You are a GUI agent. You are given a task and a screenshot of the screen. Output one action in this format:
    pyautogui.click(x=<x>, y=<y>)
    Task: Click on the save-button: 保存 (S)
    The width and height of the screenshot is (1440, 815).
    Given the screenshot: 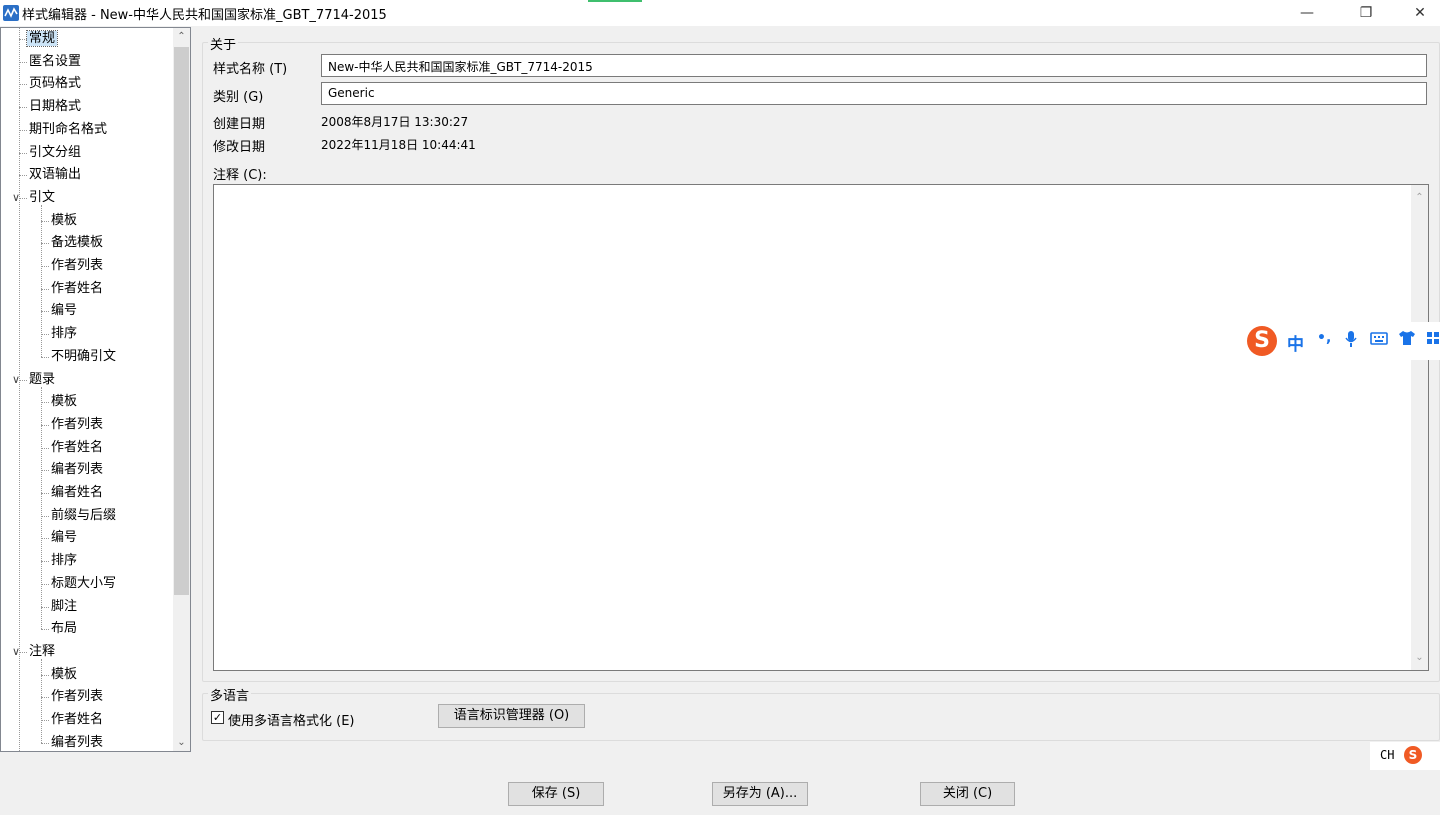 What is the action you would take?
    pyautogui.click(x=556, y=794)
    